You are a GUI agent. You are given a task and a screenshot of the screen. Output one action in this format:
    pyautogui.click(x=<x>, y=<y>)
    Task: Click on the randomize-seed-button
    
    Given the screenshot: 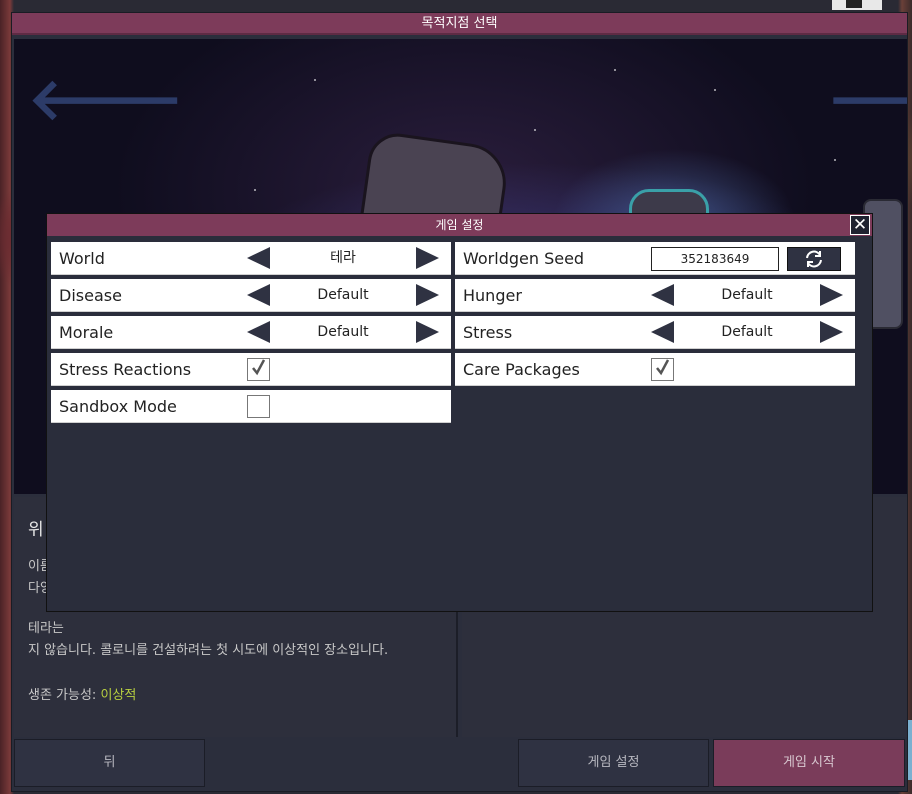 What is the action you would take?
    pyautogui.click(x=814, y=259)
    